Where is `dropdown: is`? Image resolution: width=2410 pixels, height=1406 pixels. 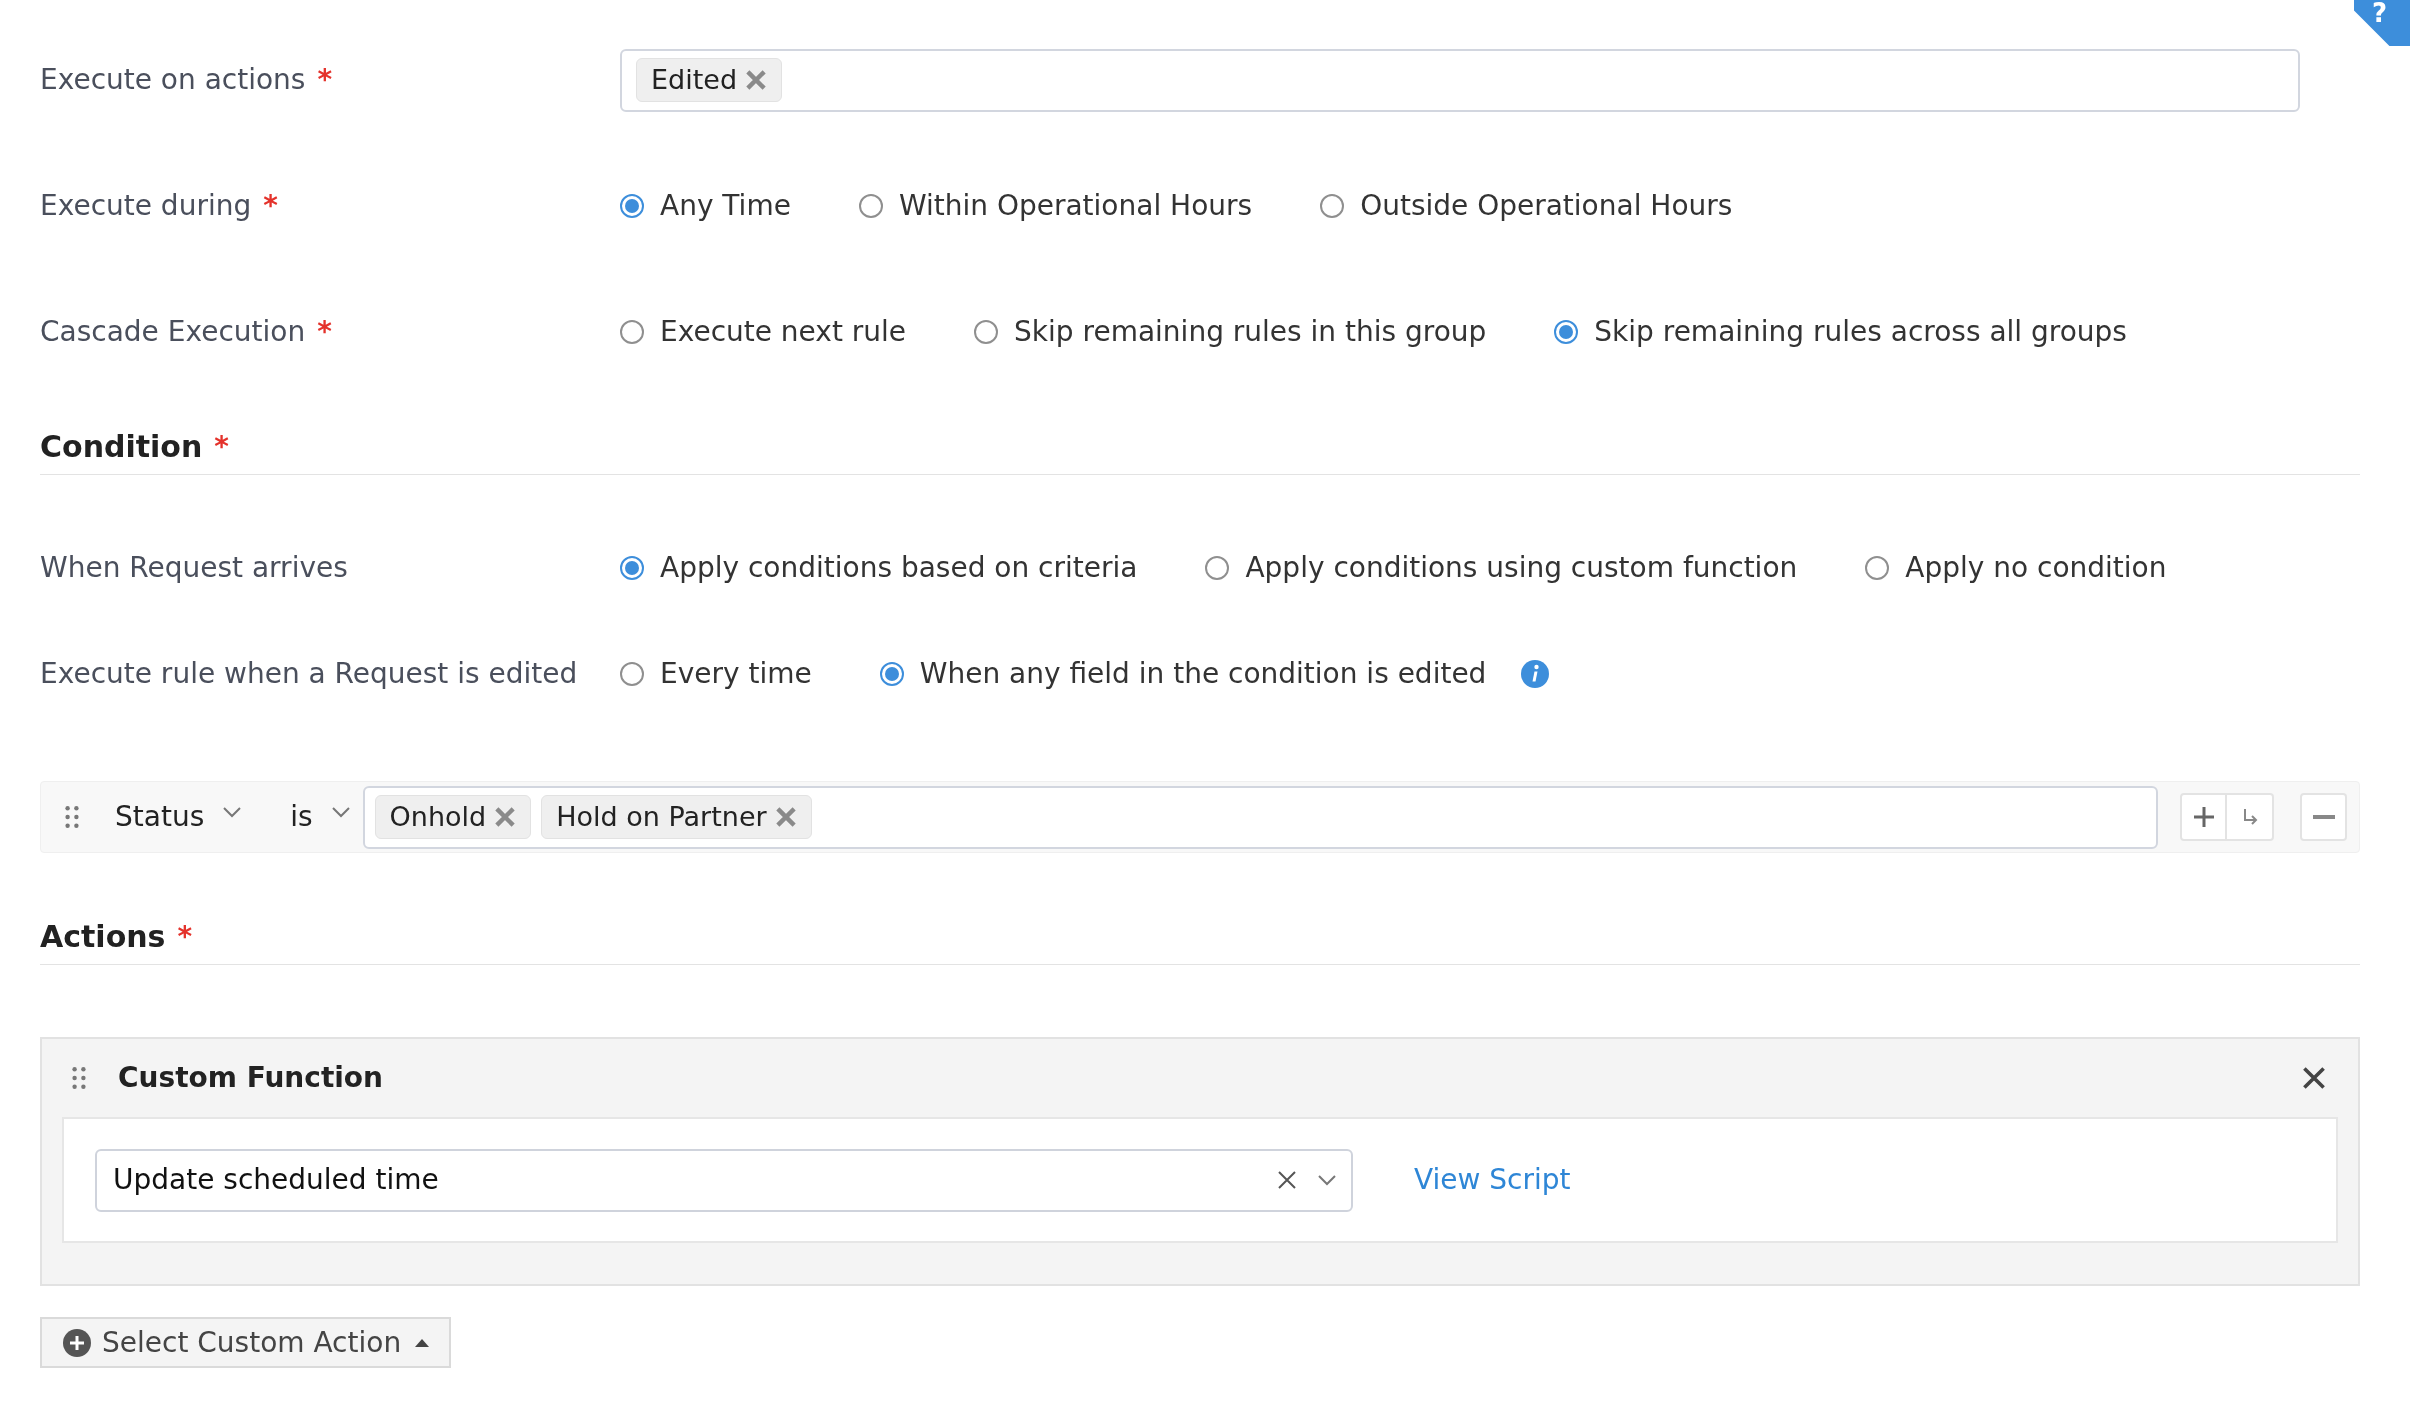
dropdown: is is located at coordinates (320, 817).